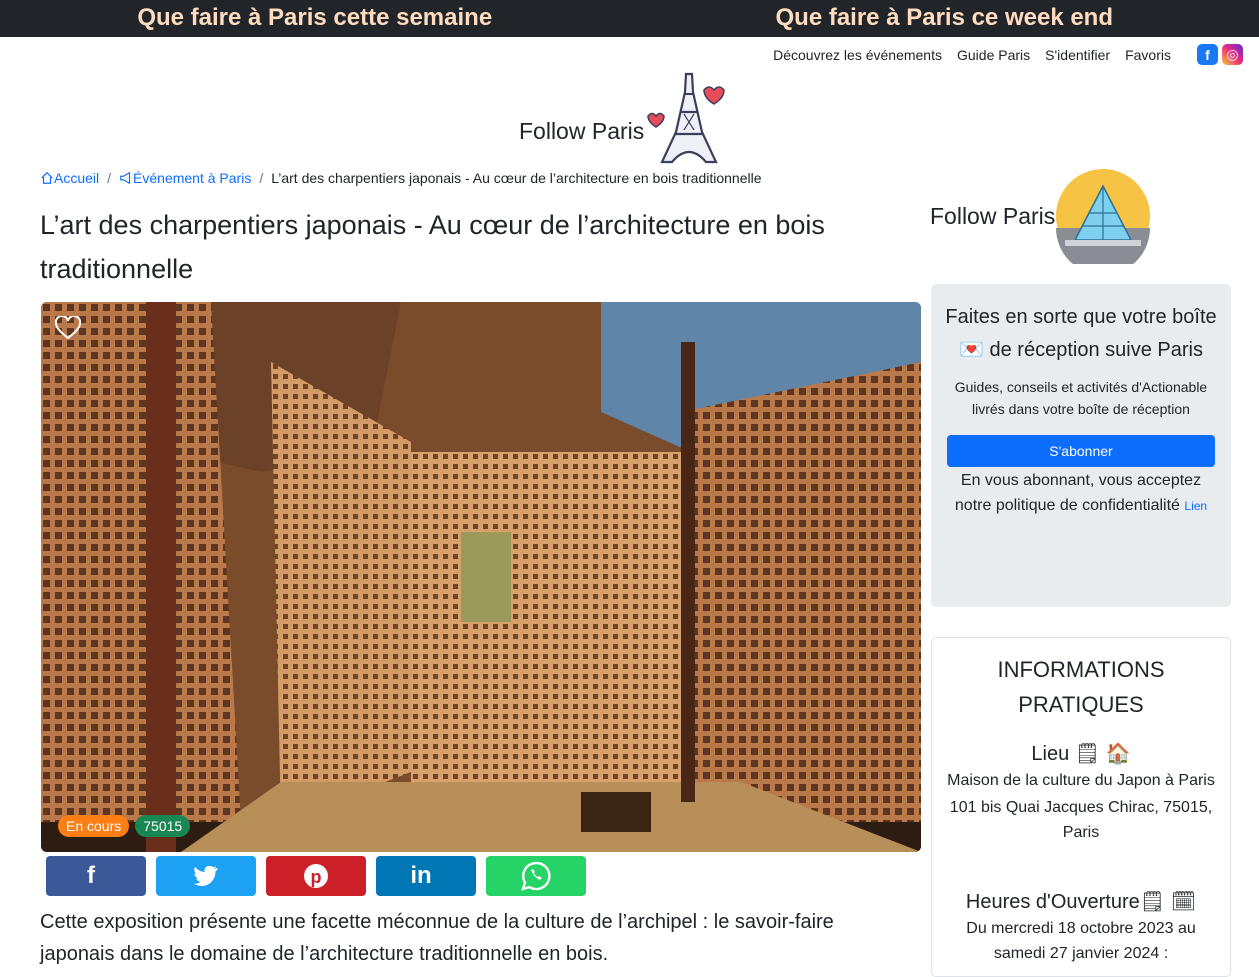  I want to click on venue-name: Maison de la culture du Japon à Paris, so click(1081, 780).